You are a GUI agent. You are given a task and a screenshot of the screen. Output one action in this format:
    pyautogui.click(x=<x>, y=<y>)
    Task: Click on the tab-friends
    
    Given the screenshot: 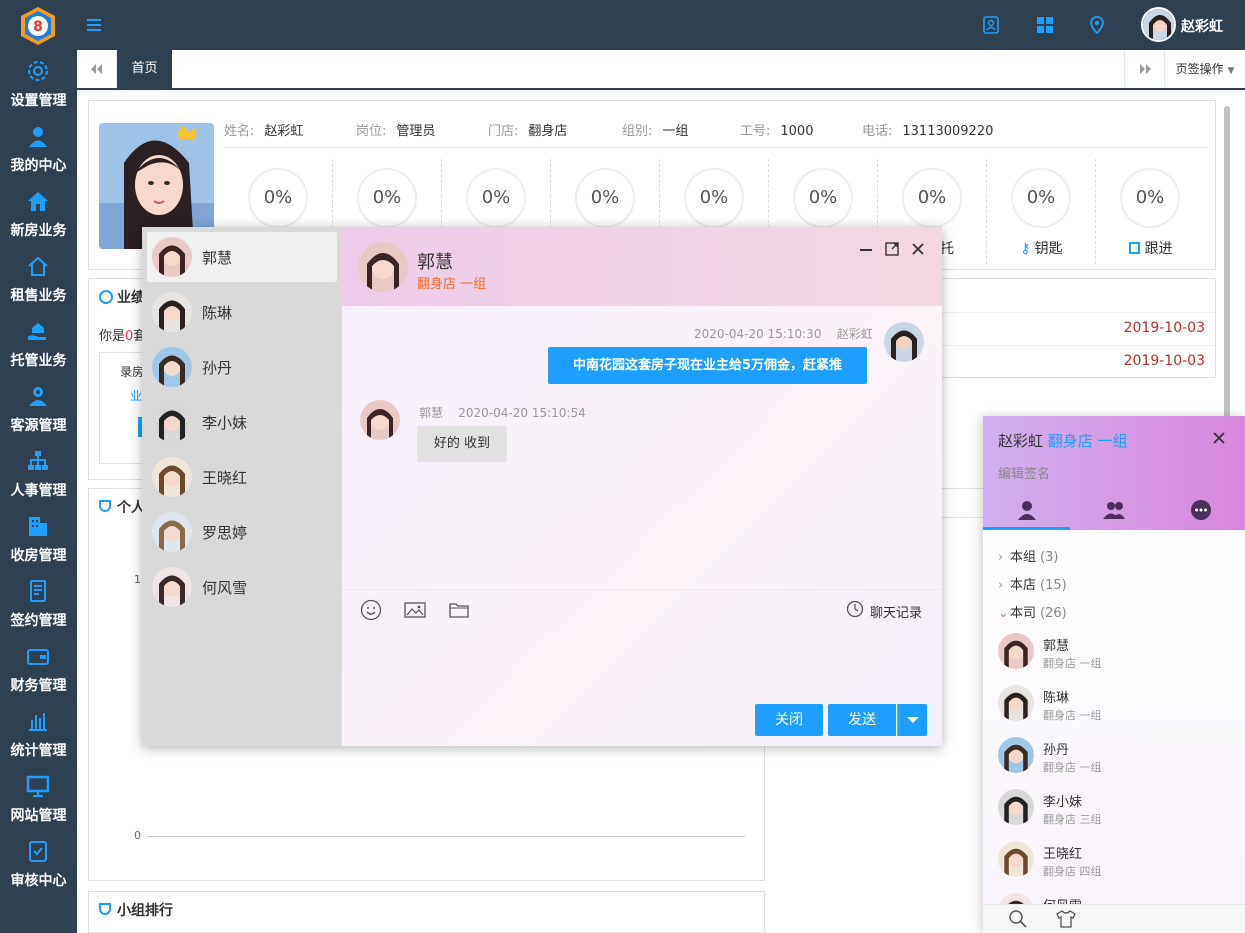 What is the action you would take?
    pyautogui.click(x=1026, y=513)
    